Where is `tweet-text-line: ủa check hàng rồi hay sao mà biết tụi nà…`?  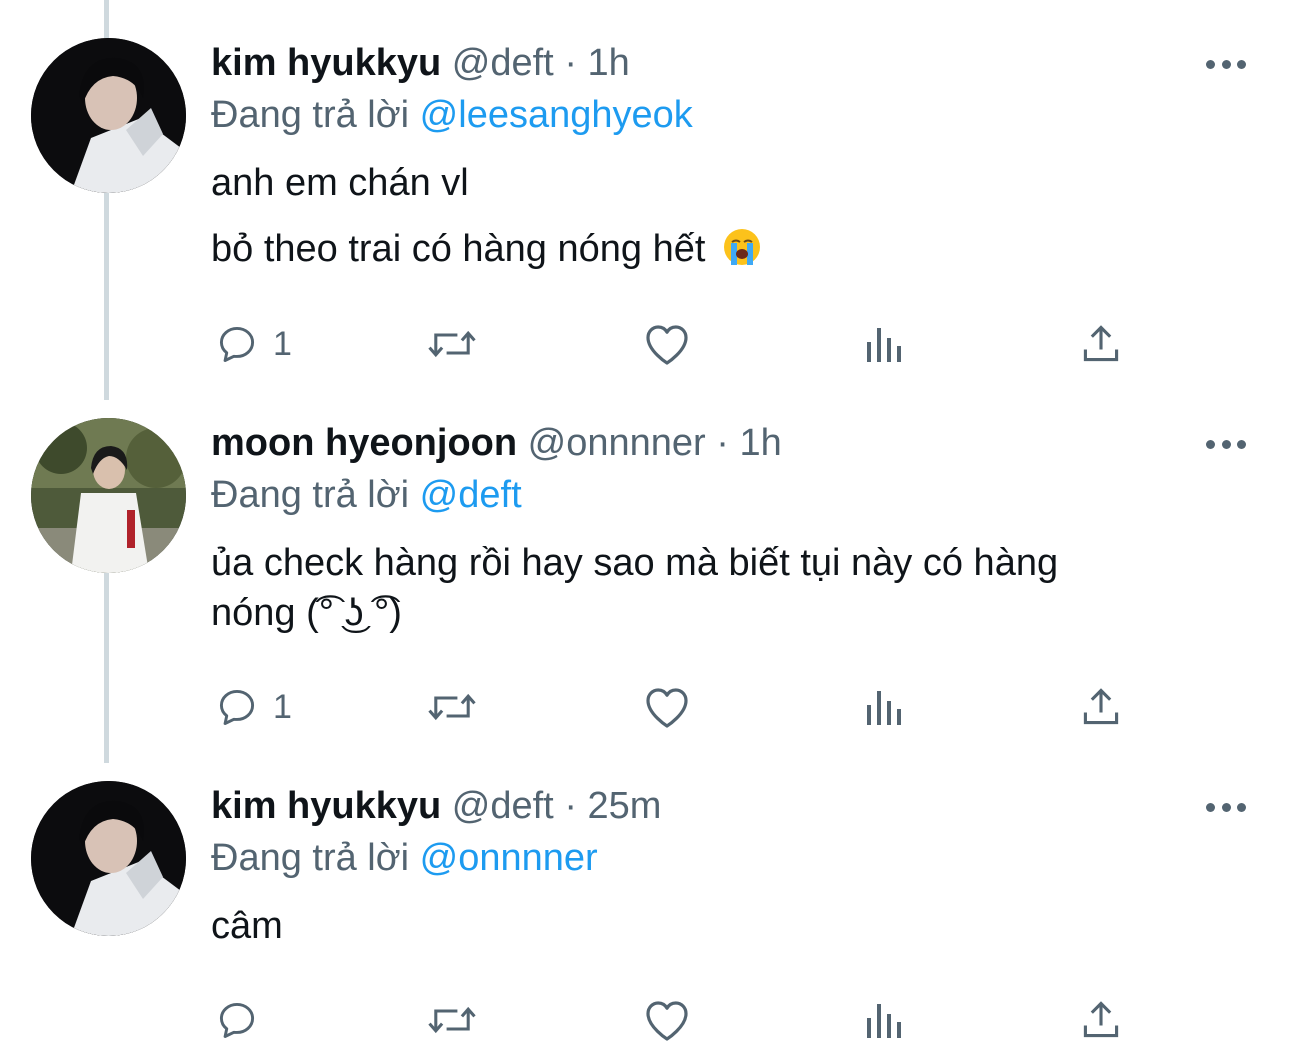 tweet-text-line: ủa check hàng rồi hay sao mà biết tụi nà… is located at coordinates (635, 563).